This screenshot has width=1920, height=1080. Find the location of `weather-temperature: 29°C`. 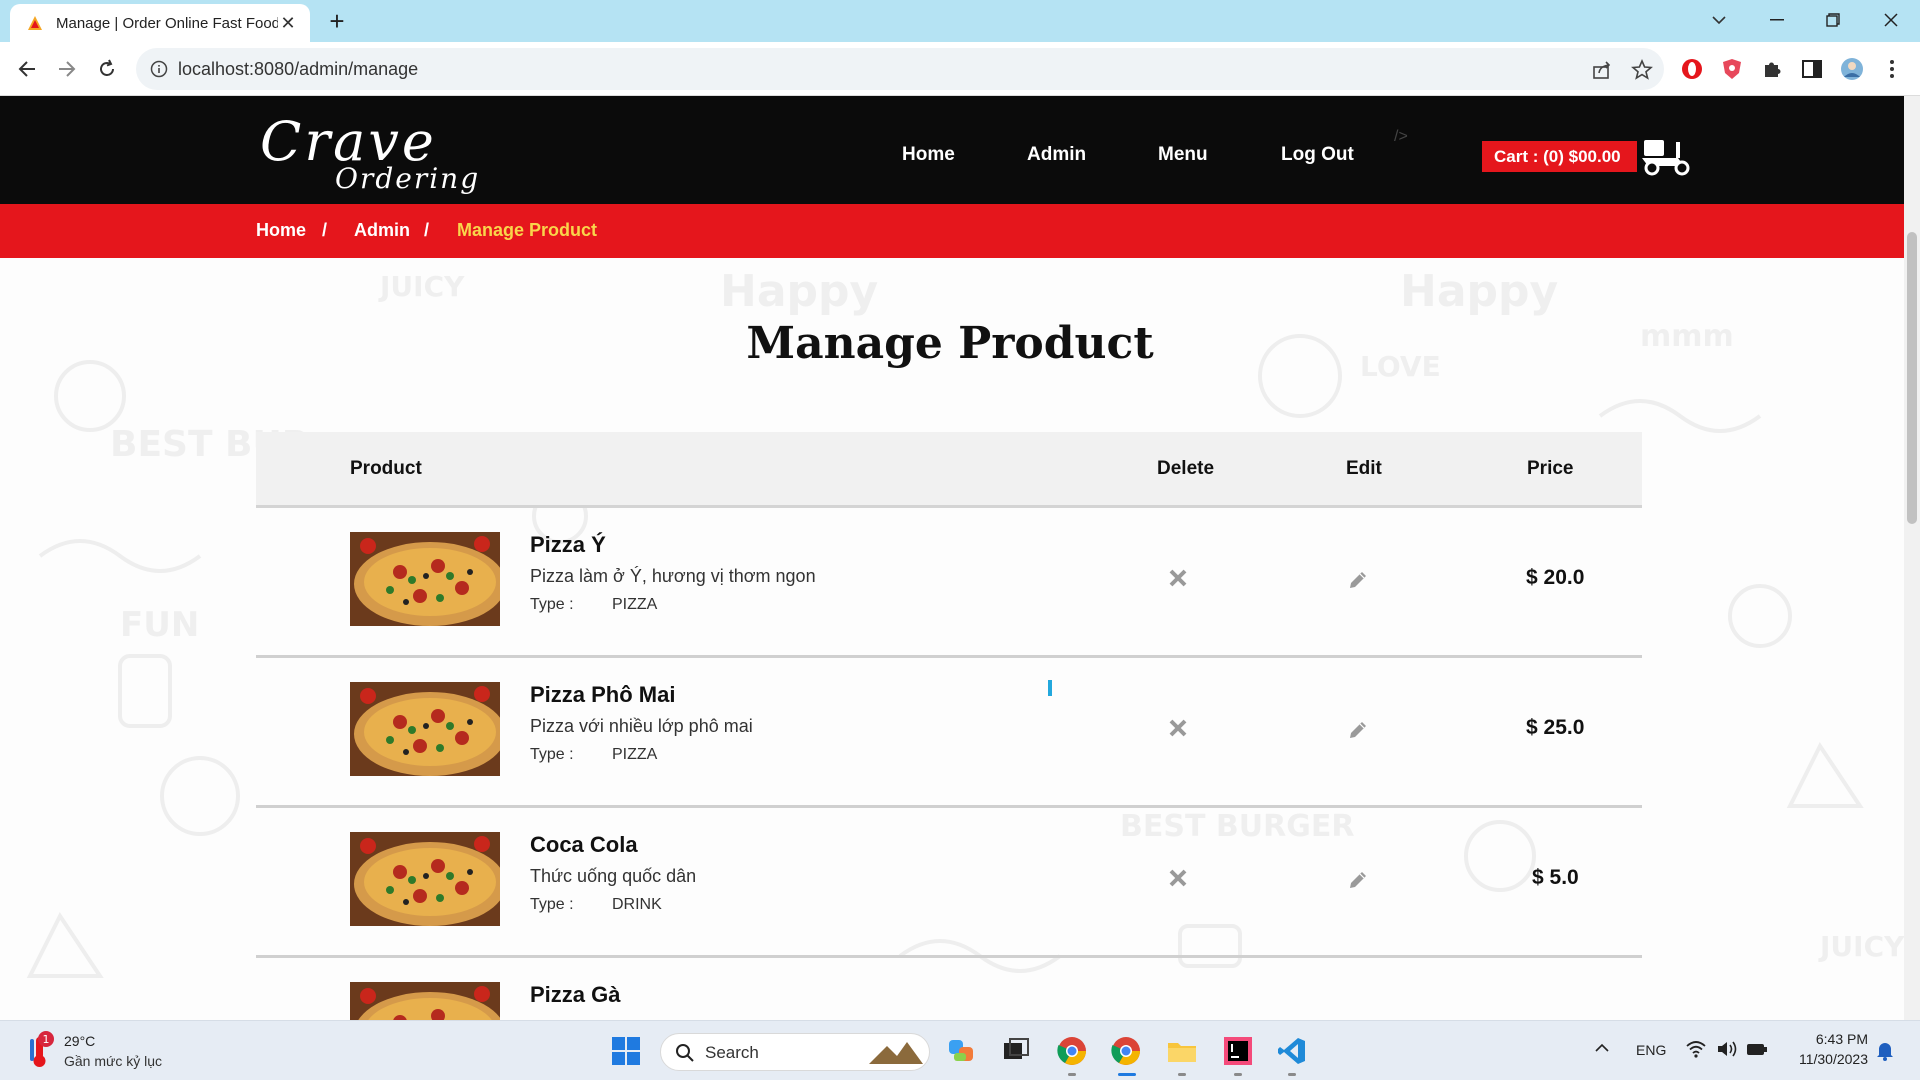

weather-temperature: 29°C is located at coordinates (79, 1041).